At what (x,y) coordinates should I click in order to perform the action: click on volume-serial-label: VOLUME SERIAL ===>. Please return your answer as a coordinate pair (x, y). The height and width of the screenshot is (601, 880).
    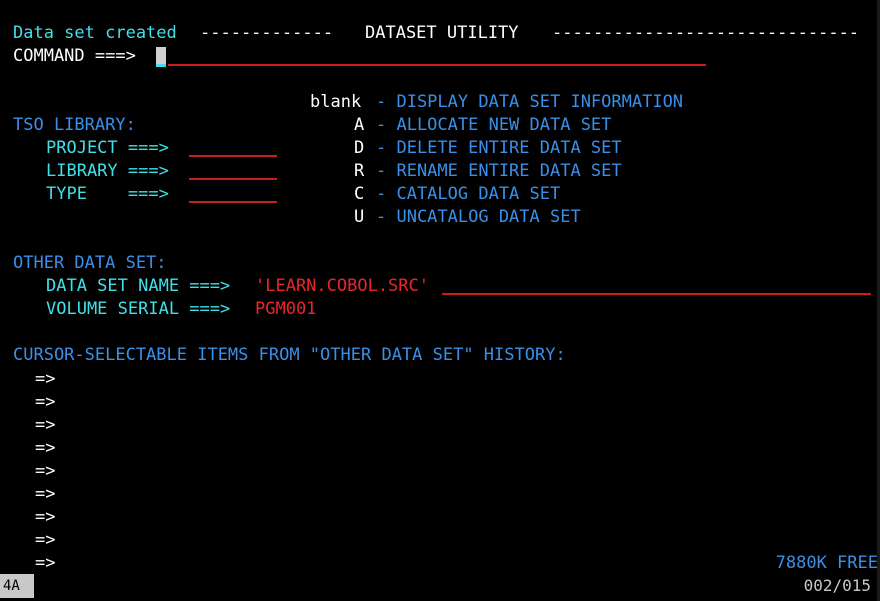
    Looking at the image, I should click on (138, 309).